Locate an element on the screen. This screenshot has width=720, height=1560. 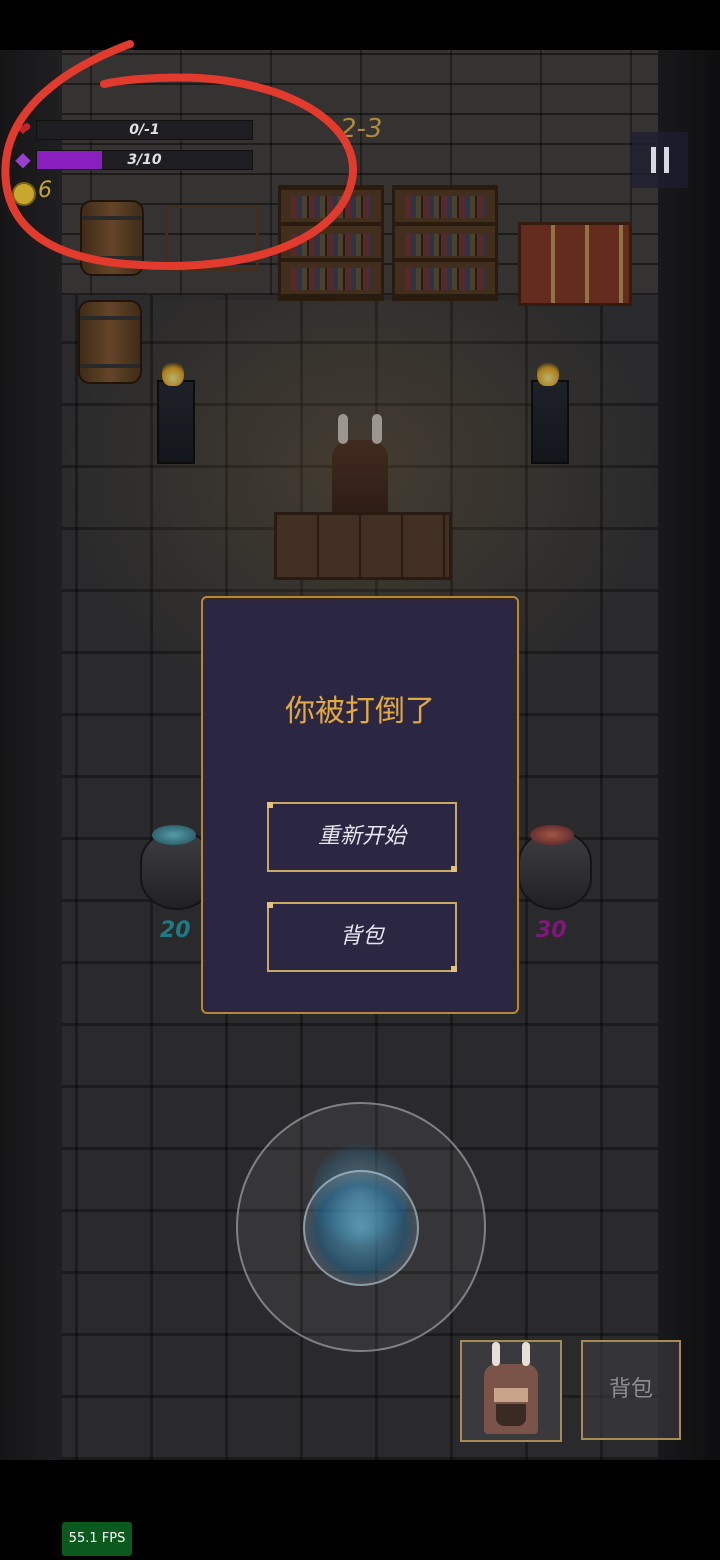
health-text: 0/-1 is located at coordinates (144, 130).